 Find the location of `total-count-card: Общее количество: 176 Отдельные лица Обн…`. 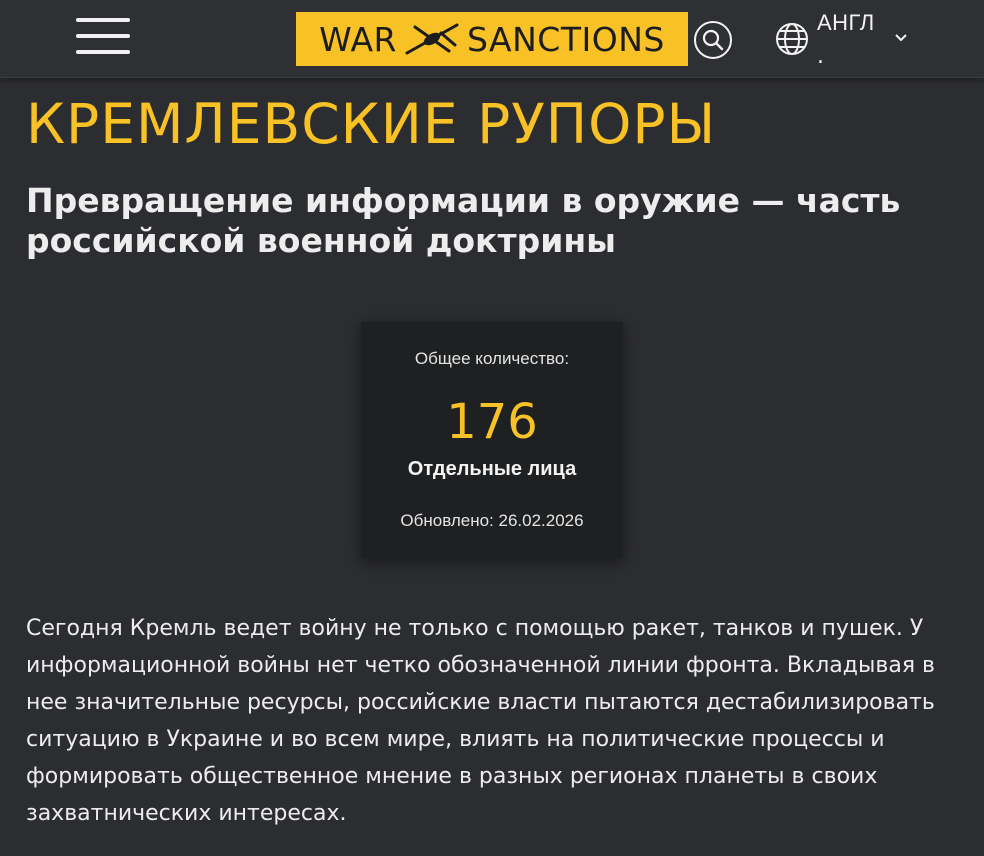

total-count-card: Общее количество: 176 Отдельные лица Обн… is located at coordinates (492, 440).